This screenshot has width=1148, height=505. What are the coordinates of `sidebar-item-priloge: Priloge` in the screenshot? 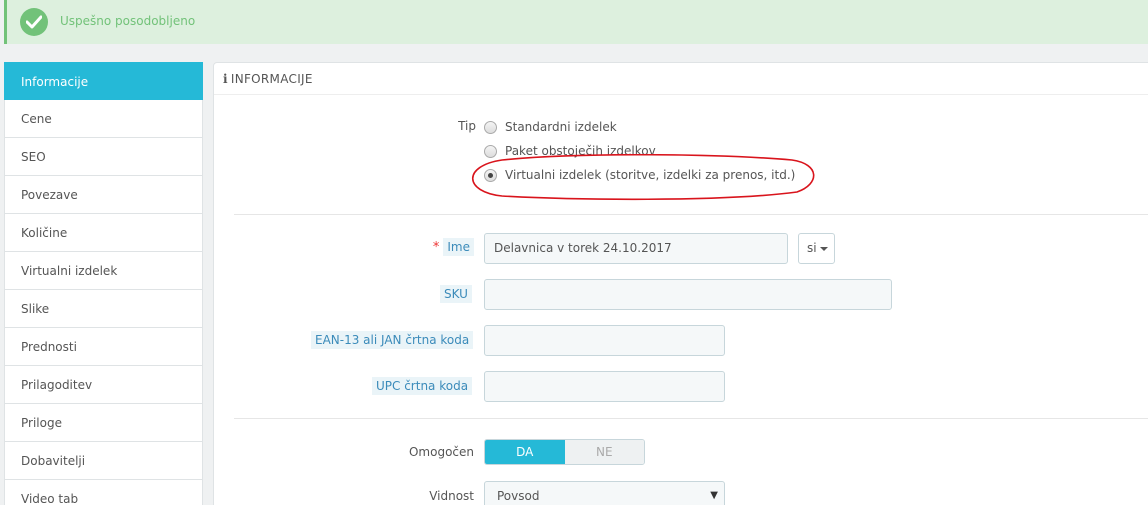 It's located at (103, 423).